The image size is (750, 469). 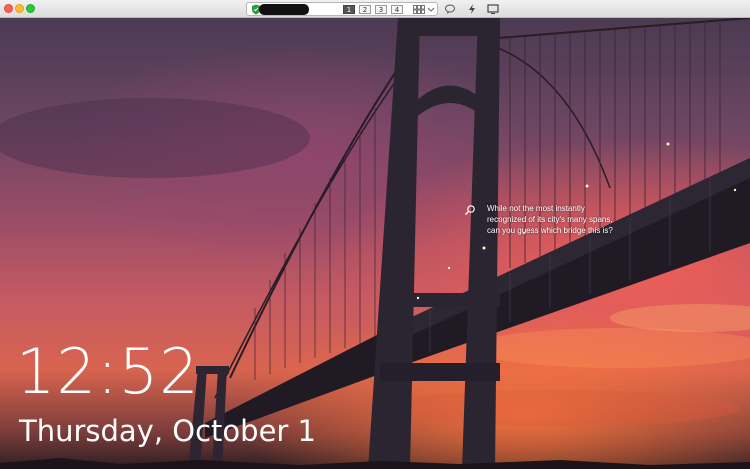 I want to click on chat-icon, so click(x=450, y=9).